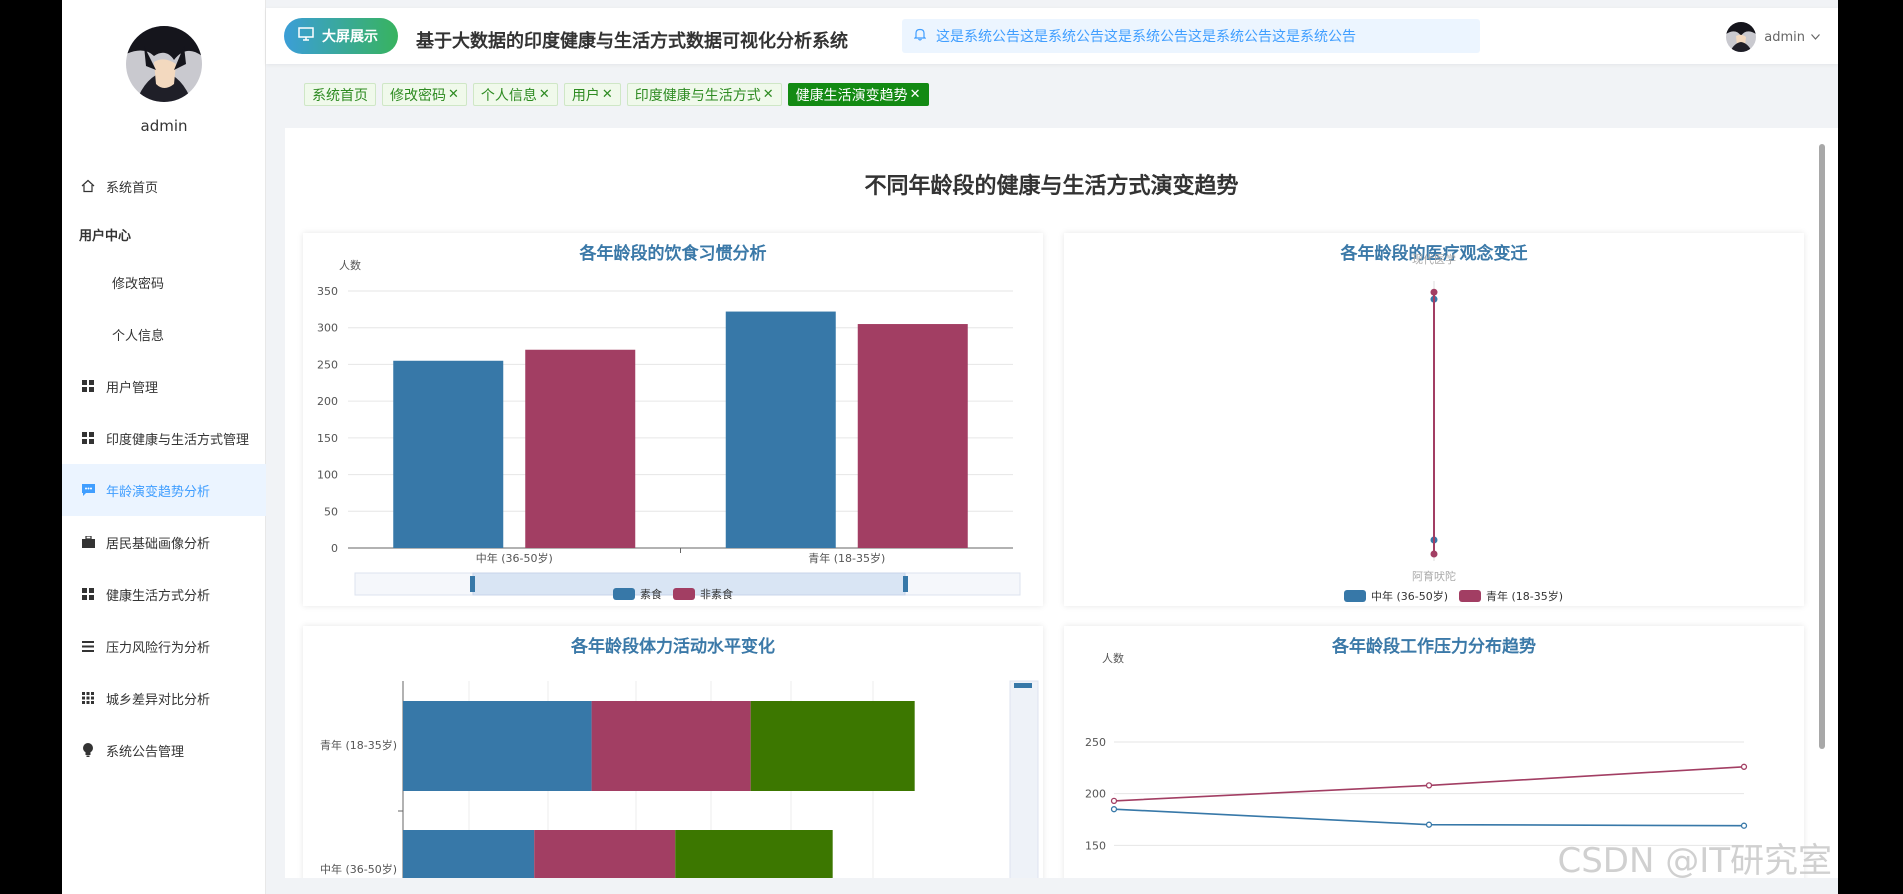  Describe the element at coordinates (514, 558) in the screenshot. I see `x-tick-label: 中年 (36-50岁)` at that location.